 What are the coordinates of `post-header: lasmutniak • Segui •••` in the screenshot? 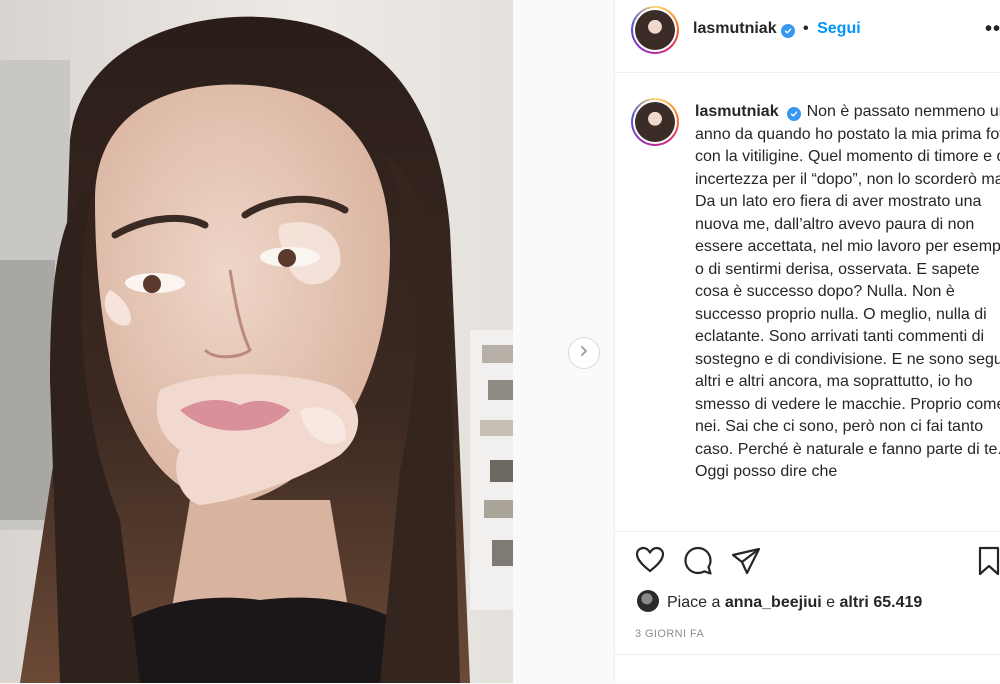 It's located at (807, 36).